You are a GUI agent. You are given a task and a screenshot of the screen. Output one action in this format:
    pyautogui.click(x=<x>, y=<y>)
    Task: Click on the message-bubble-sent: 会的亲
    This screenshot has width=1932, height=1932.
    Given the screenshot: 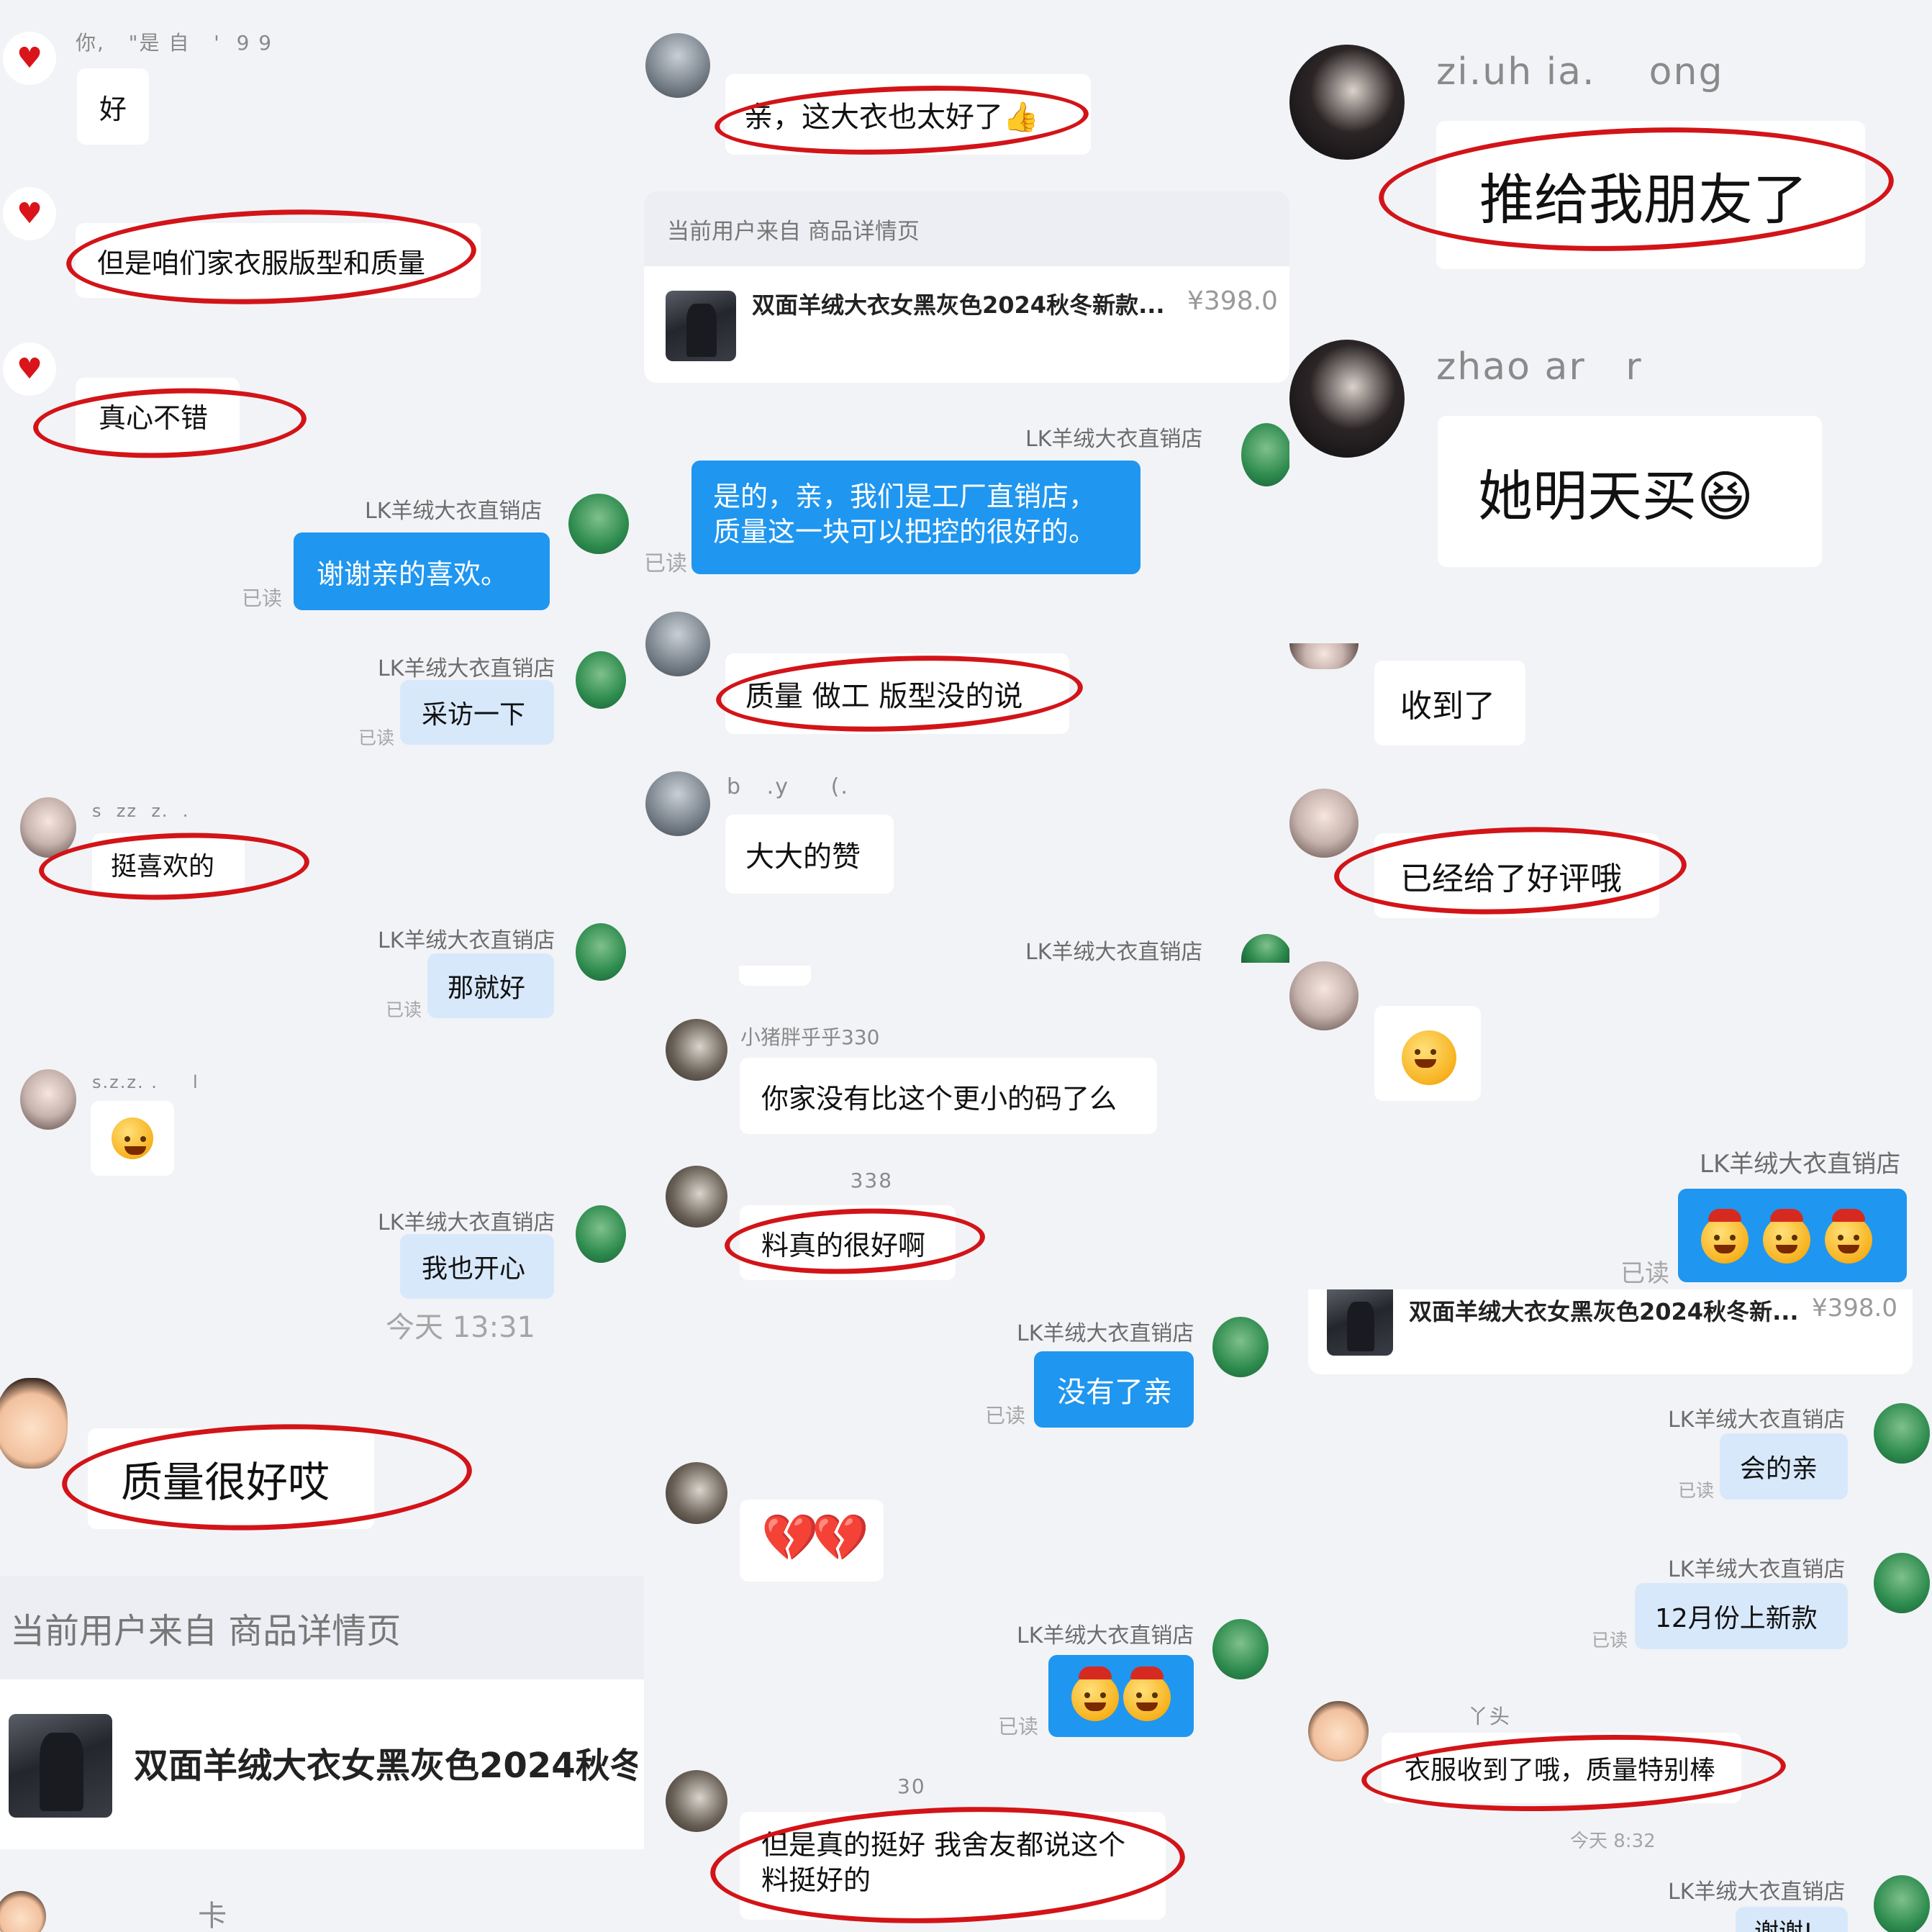 What is the action you would take?
    pyautogui.click(x=1784, y=1466)
    